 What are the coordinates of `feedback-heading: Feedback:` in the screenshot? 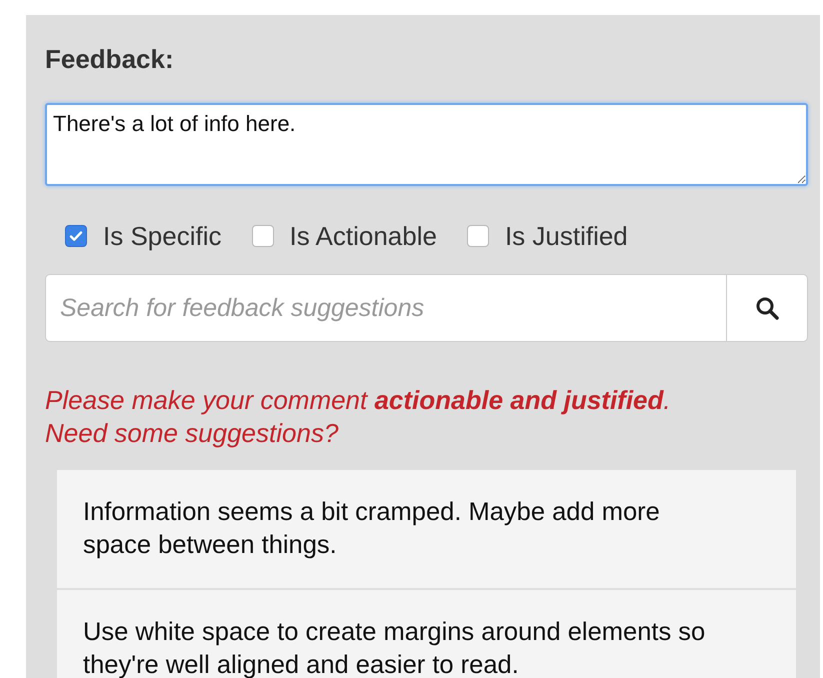 It's located at (110, 59).